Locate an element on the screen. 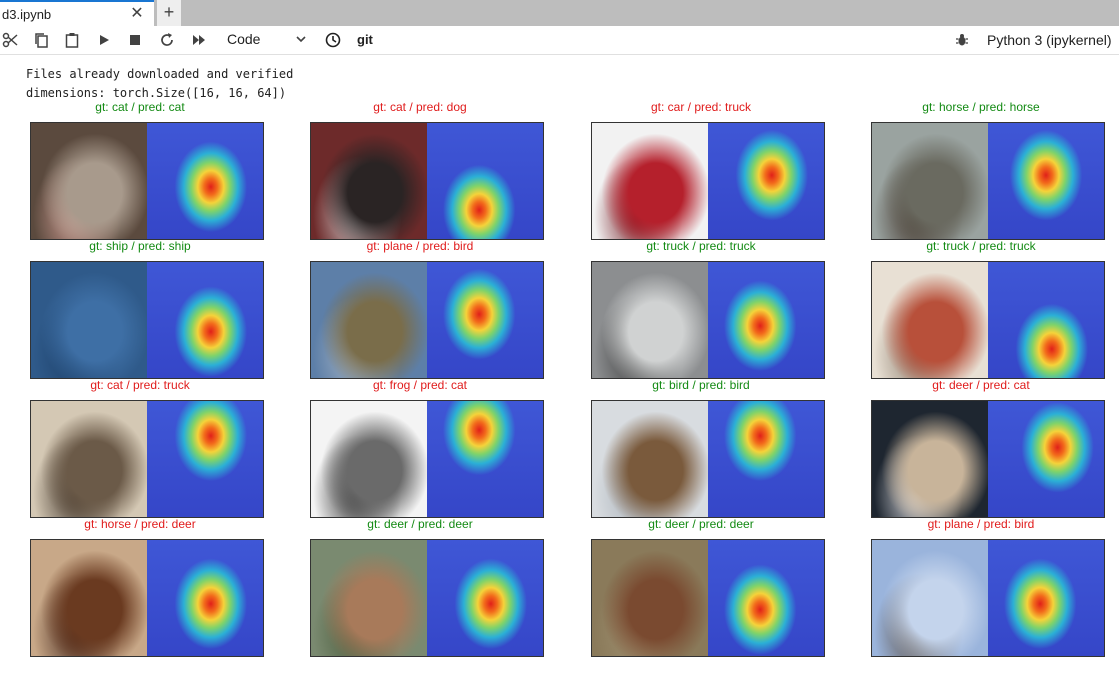 The height and width of the screenshot is (675, 1119). prediction-panel: gt: cat / pred: truck is located at coordinates (140, 448).